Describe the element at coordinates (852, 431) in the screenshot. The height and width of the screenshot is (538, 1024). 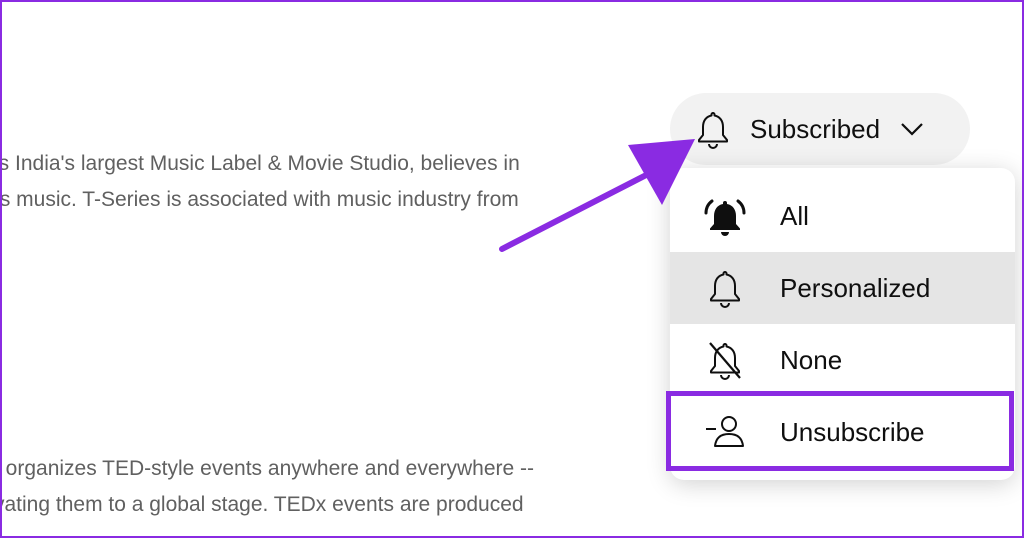
I see `menu-item-label: Unsubscribe` at that location.